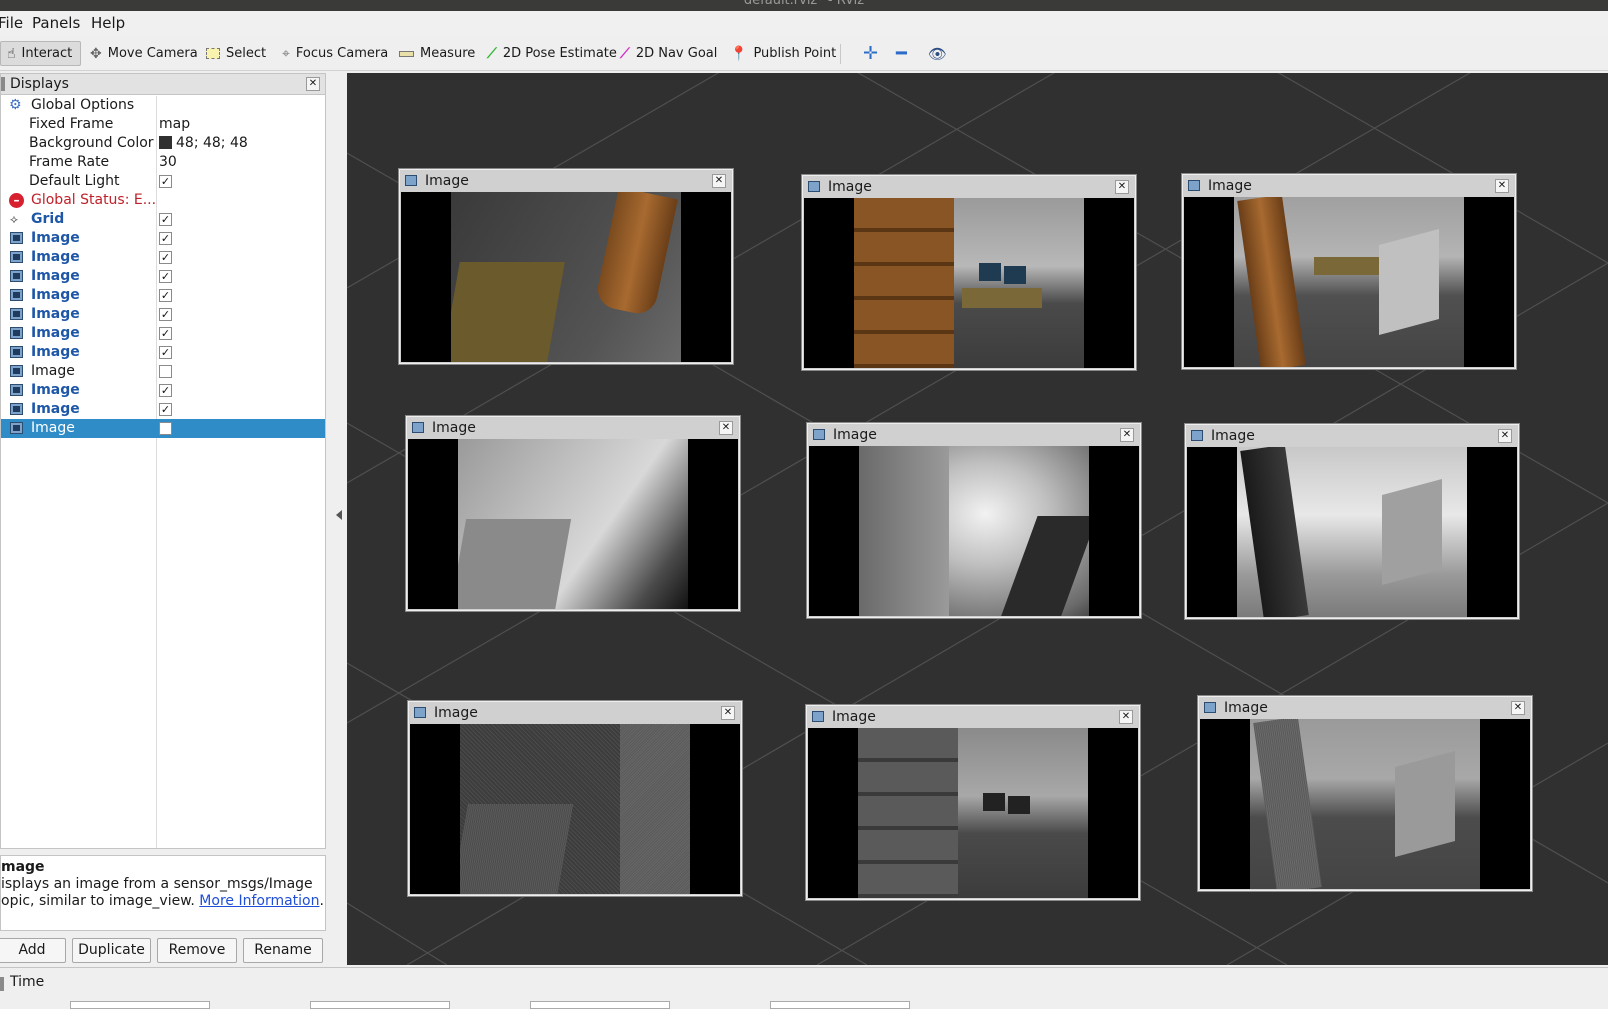 The width and height of the screenshot is (1608, 1009). I want to click on menu-file: File, so click(11, 23).